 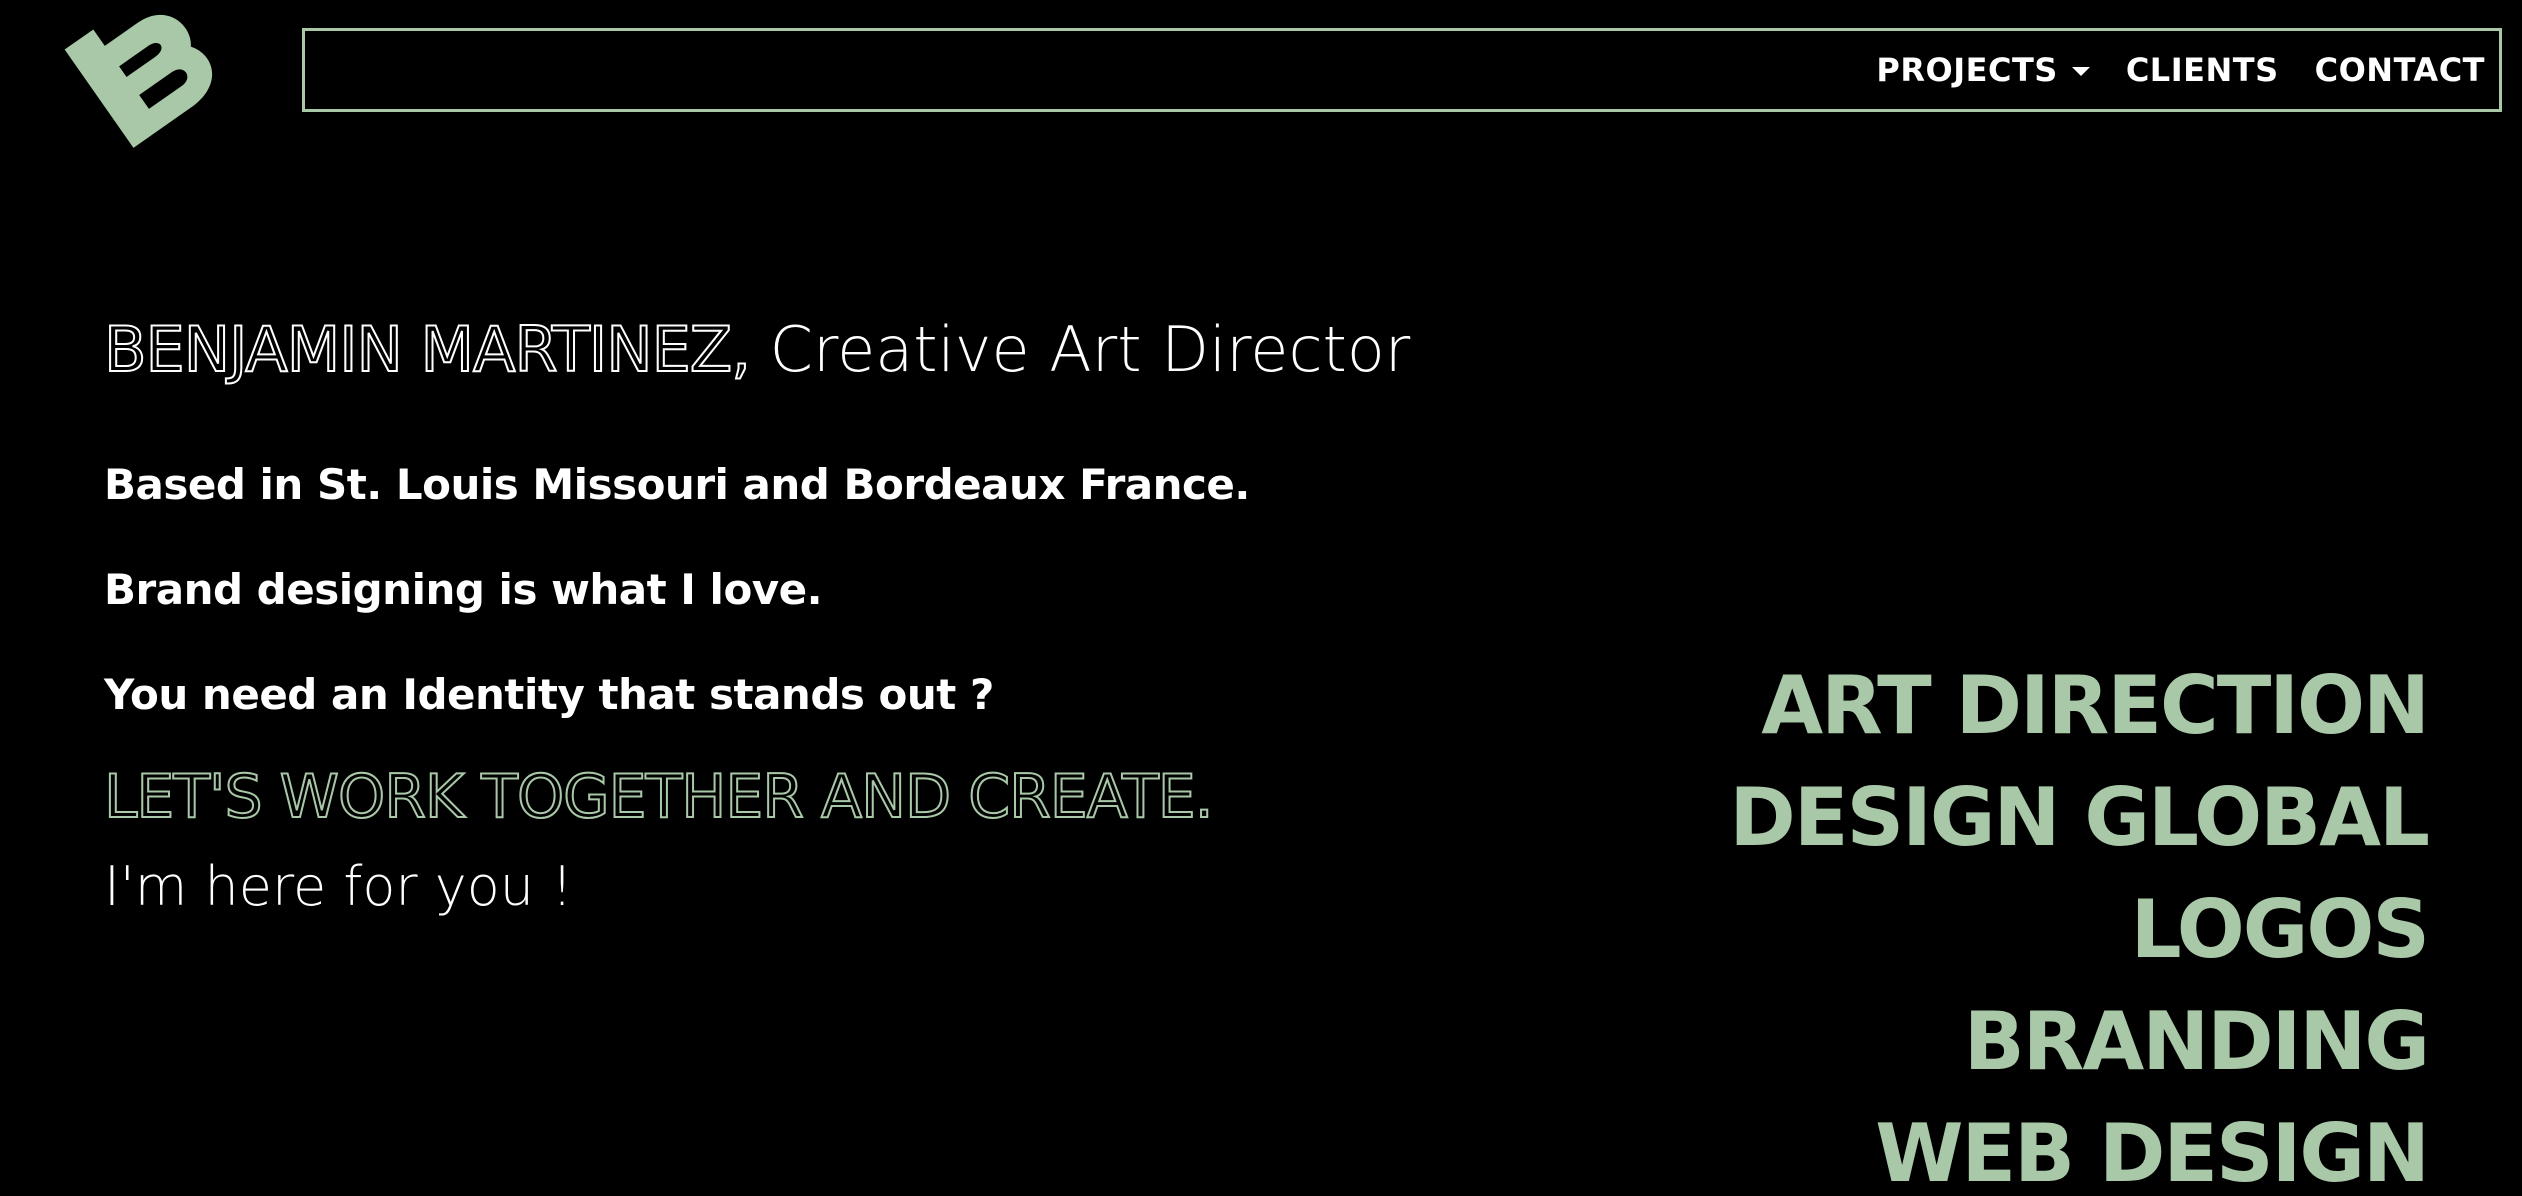 I want to click on nav-contact-label: CONTACT, so click(x=2399, y=70).